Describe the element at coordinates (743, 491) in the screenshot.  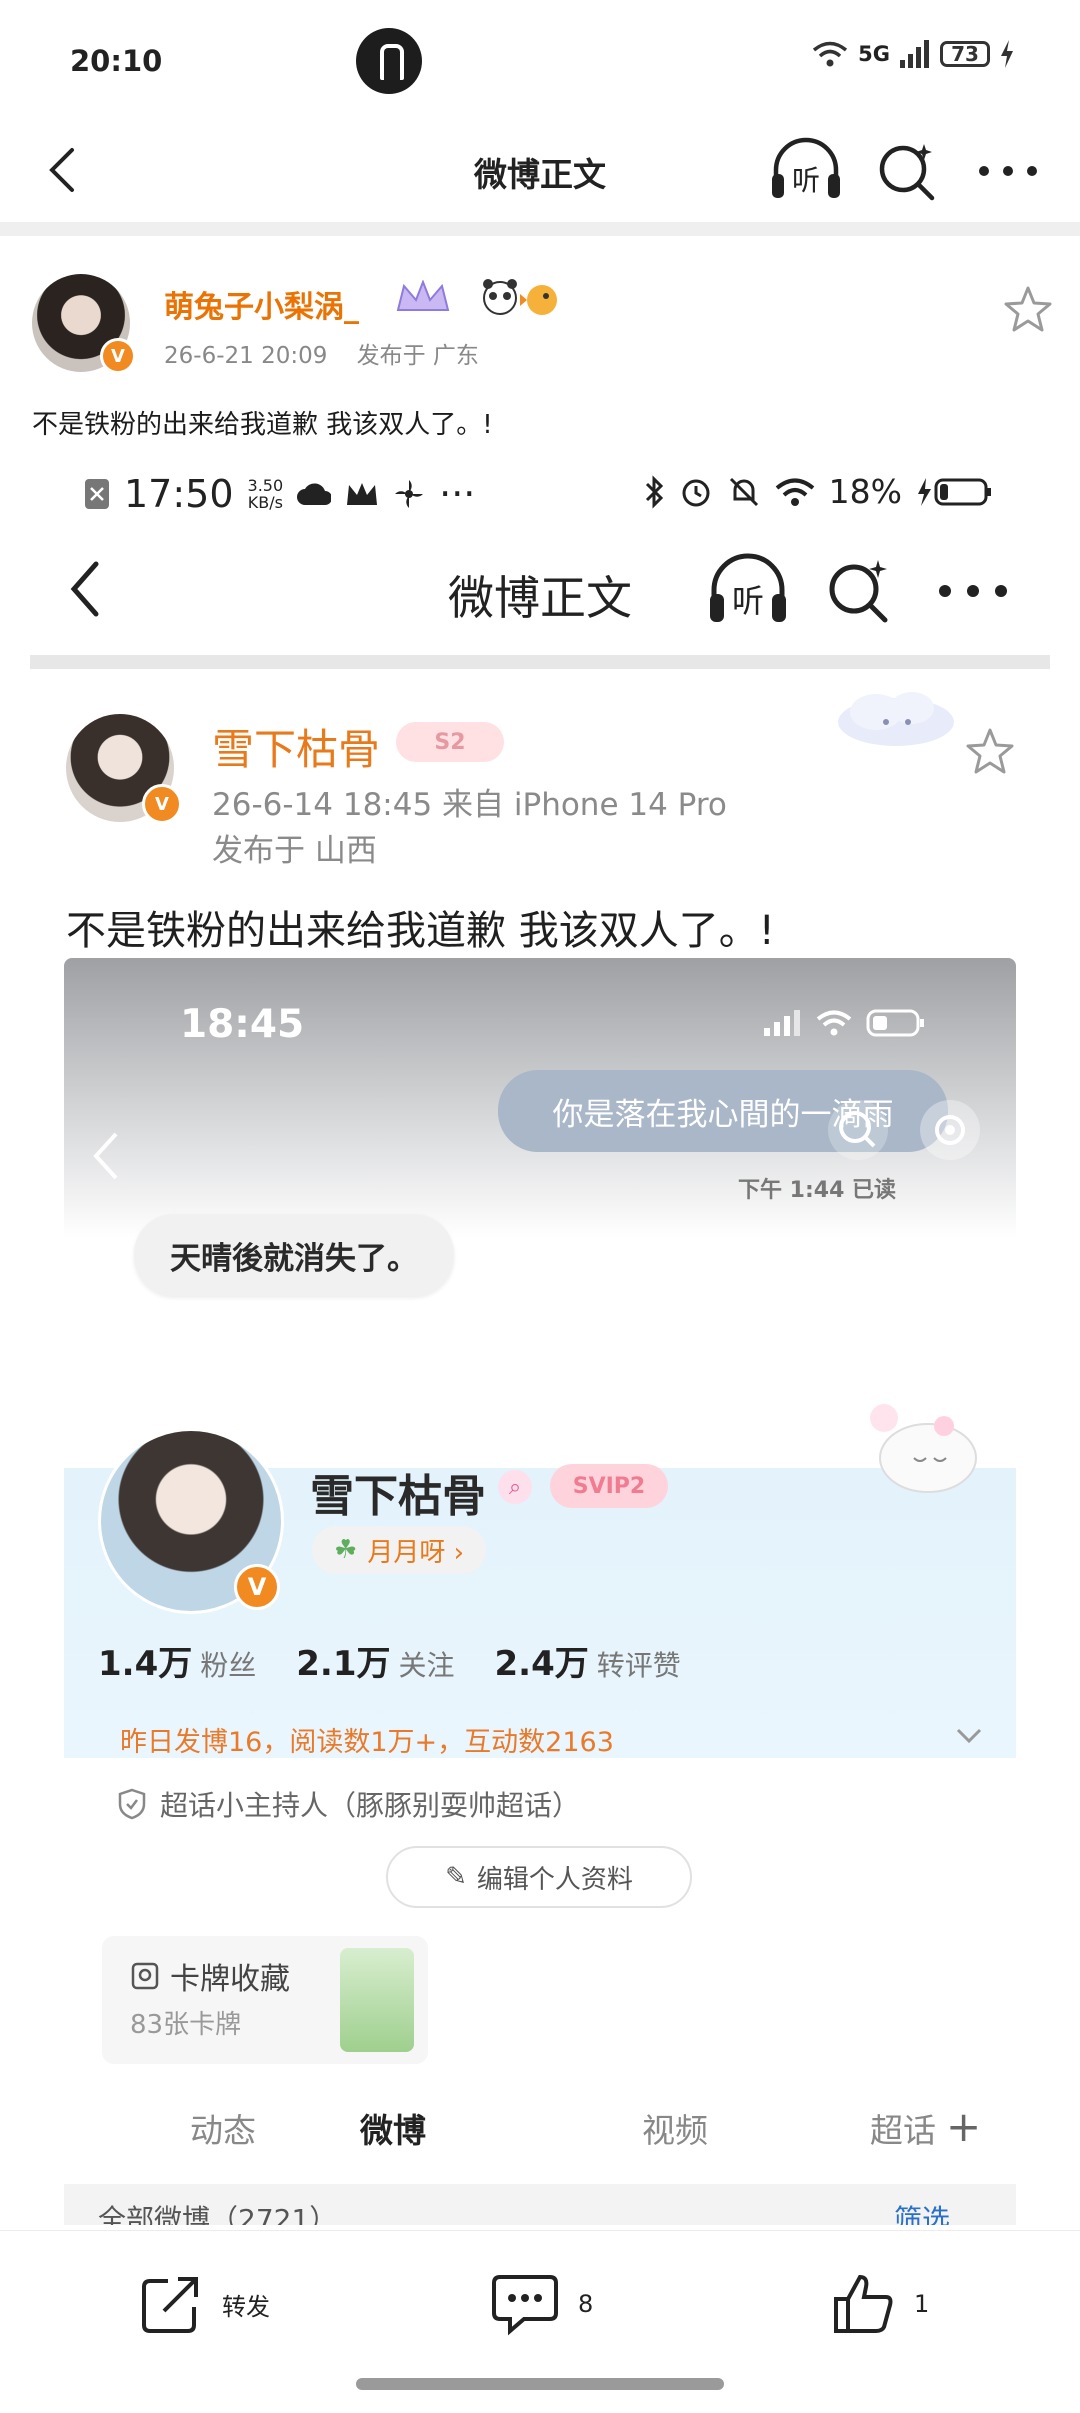
I see `mute-bell-icon` at that location.